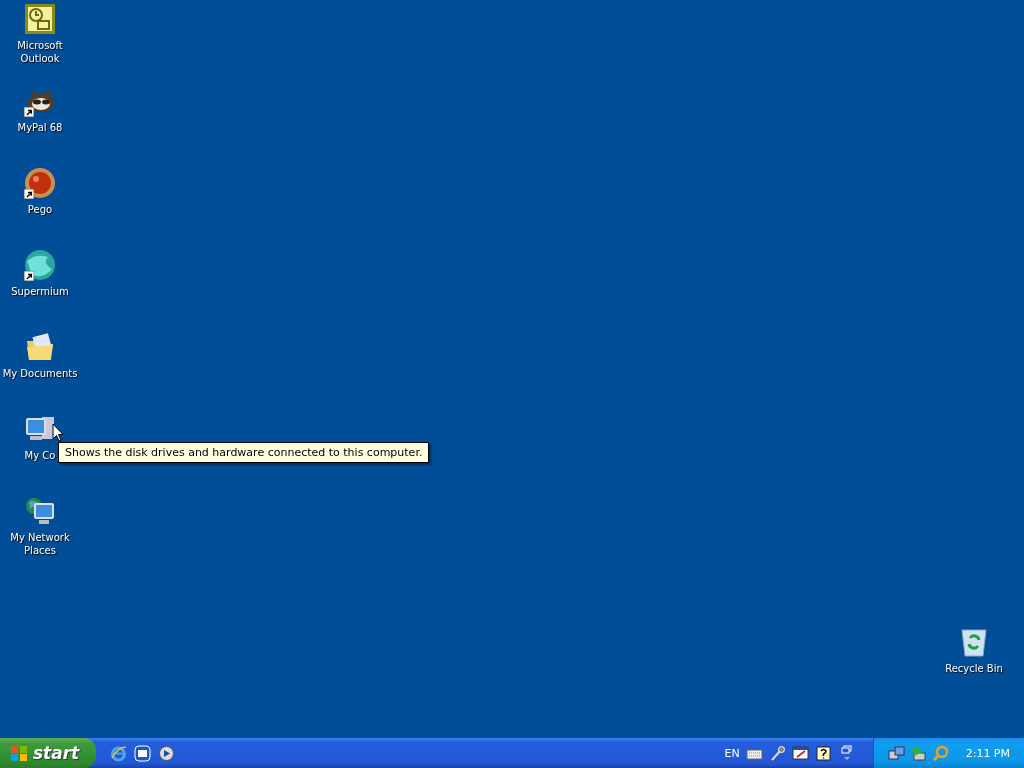 This screenshot has height=768, width=1024. I want to click on icon-label: Microsoft Outlook, so click(40, 52).